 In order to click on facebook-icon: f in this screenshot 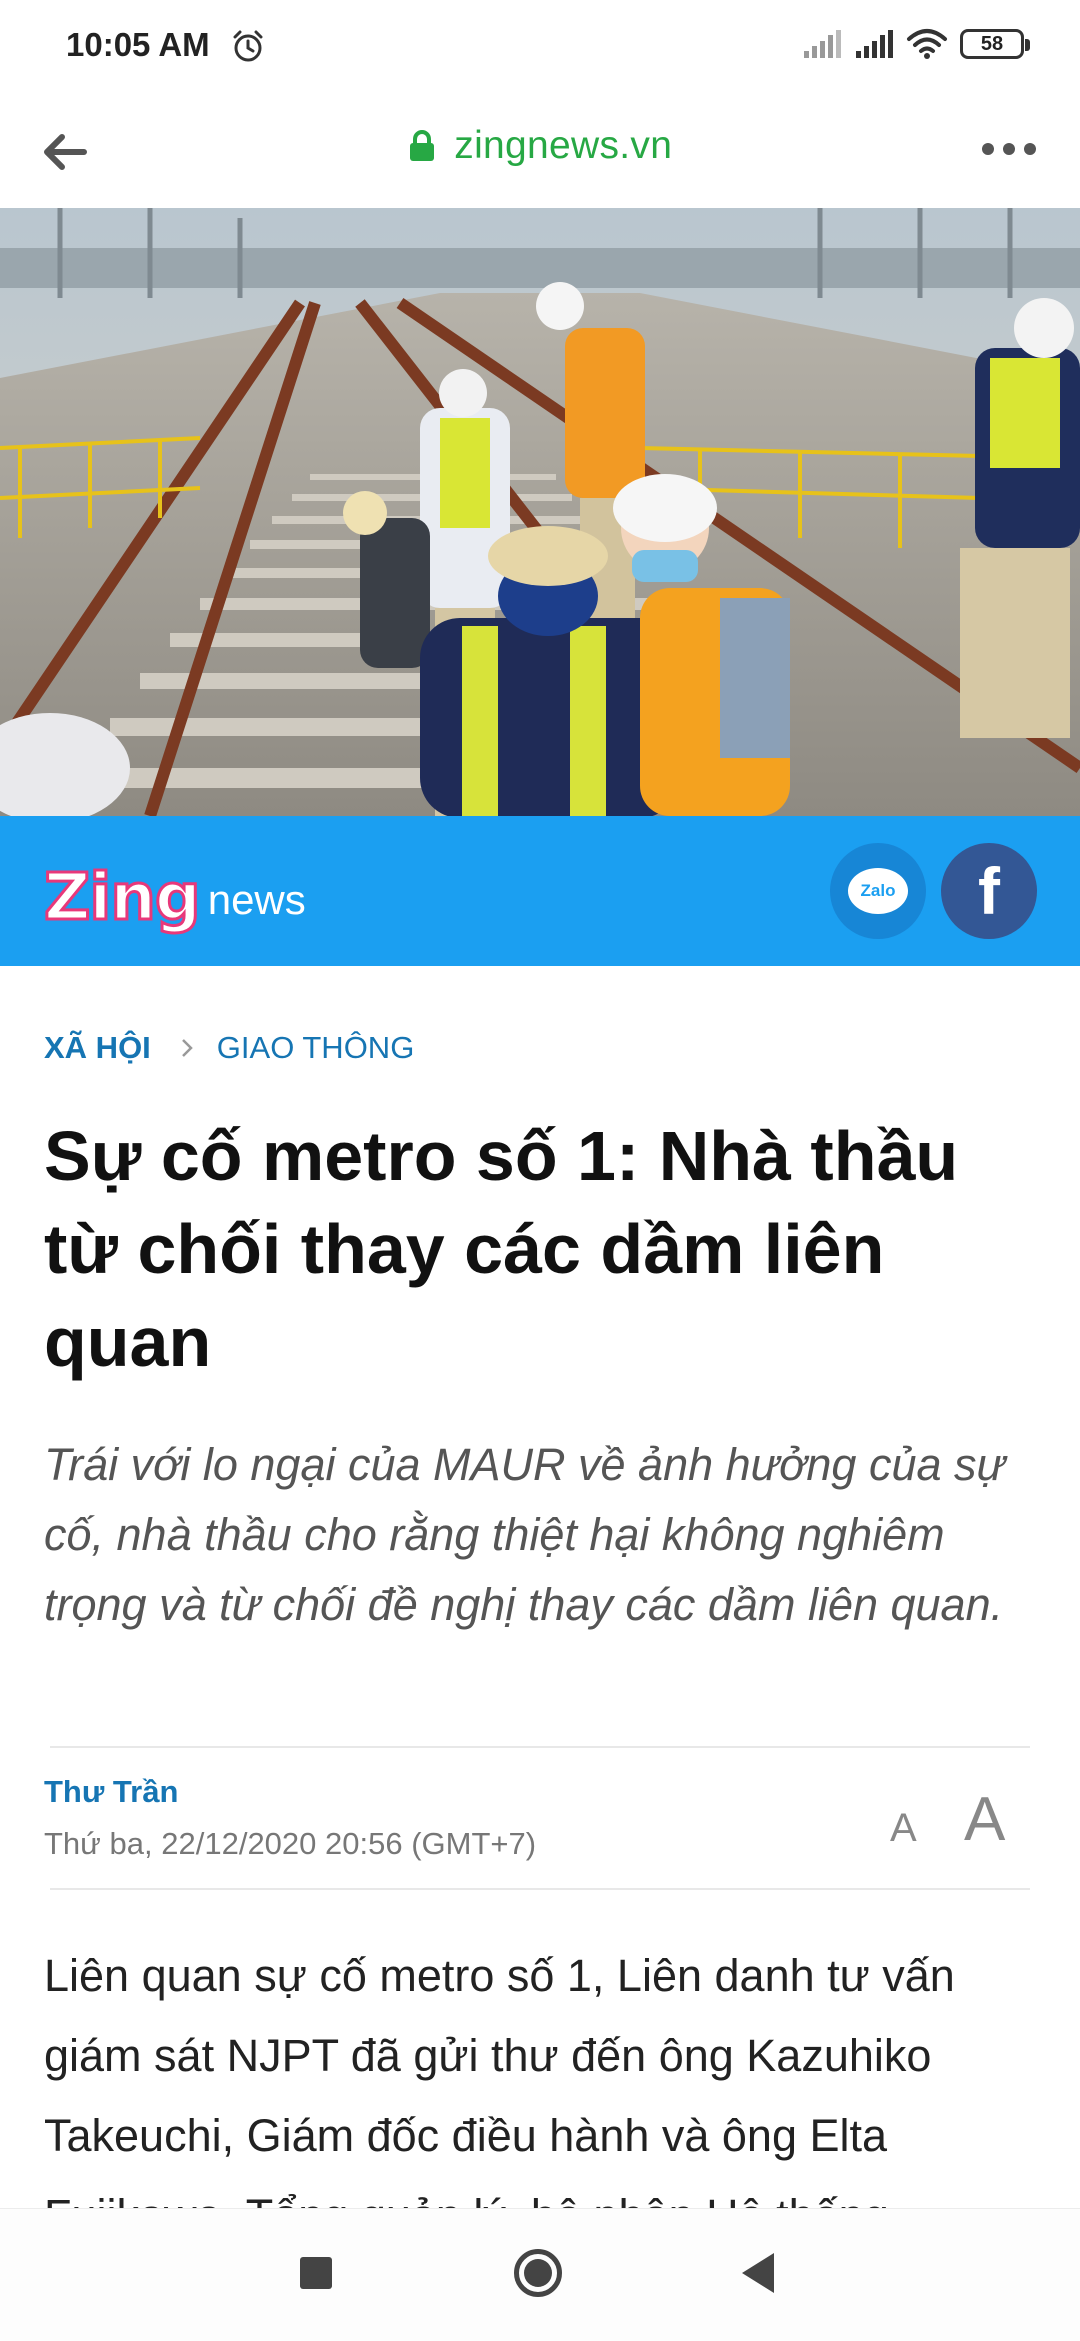, I will do `click(989, 891)`.